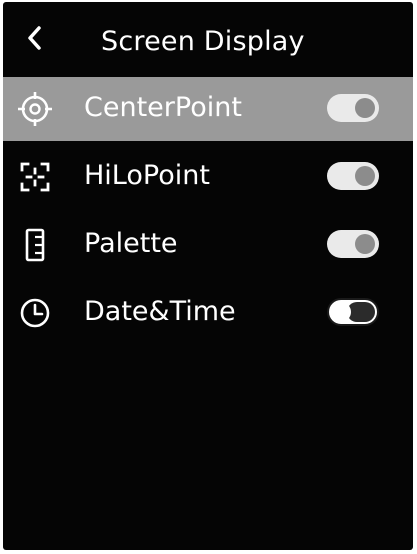 Image resolution: width=417 pixels, height=554 pixels. Describe the element at coordinates (353, 176) in the screenshot. I see `hilopoint-toggle` at that location.